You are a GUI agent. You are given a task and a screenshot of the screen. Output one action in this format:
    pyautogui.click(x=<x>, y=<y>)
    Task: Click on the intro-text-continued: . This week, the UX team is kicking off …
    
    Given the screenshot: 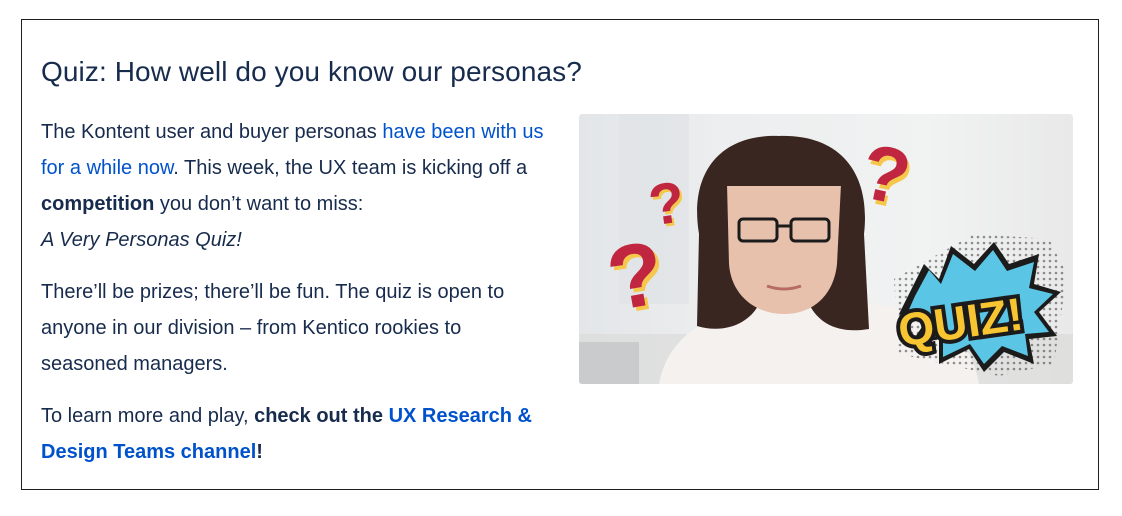 What is the action you would take?
    pyautogui.click(x=350, y=168)
    